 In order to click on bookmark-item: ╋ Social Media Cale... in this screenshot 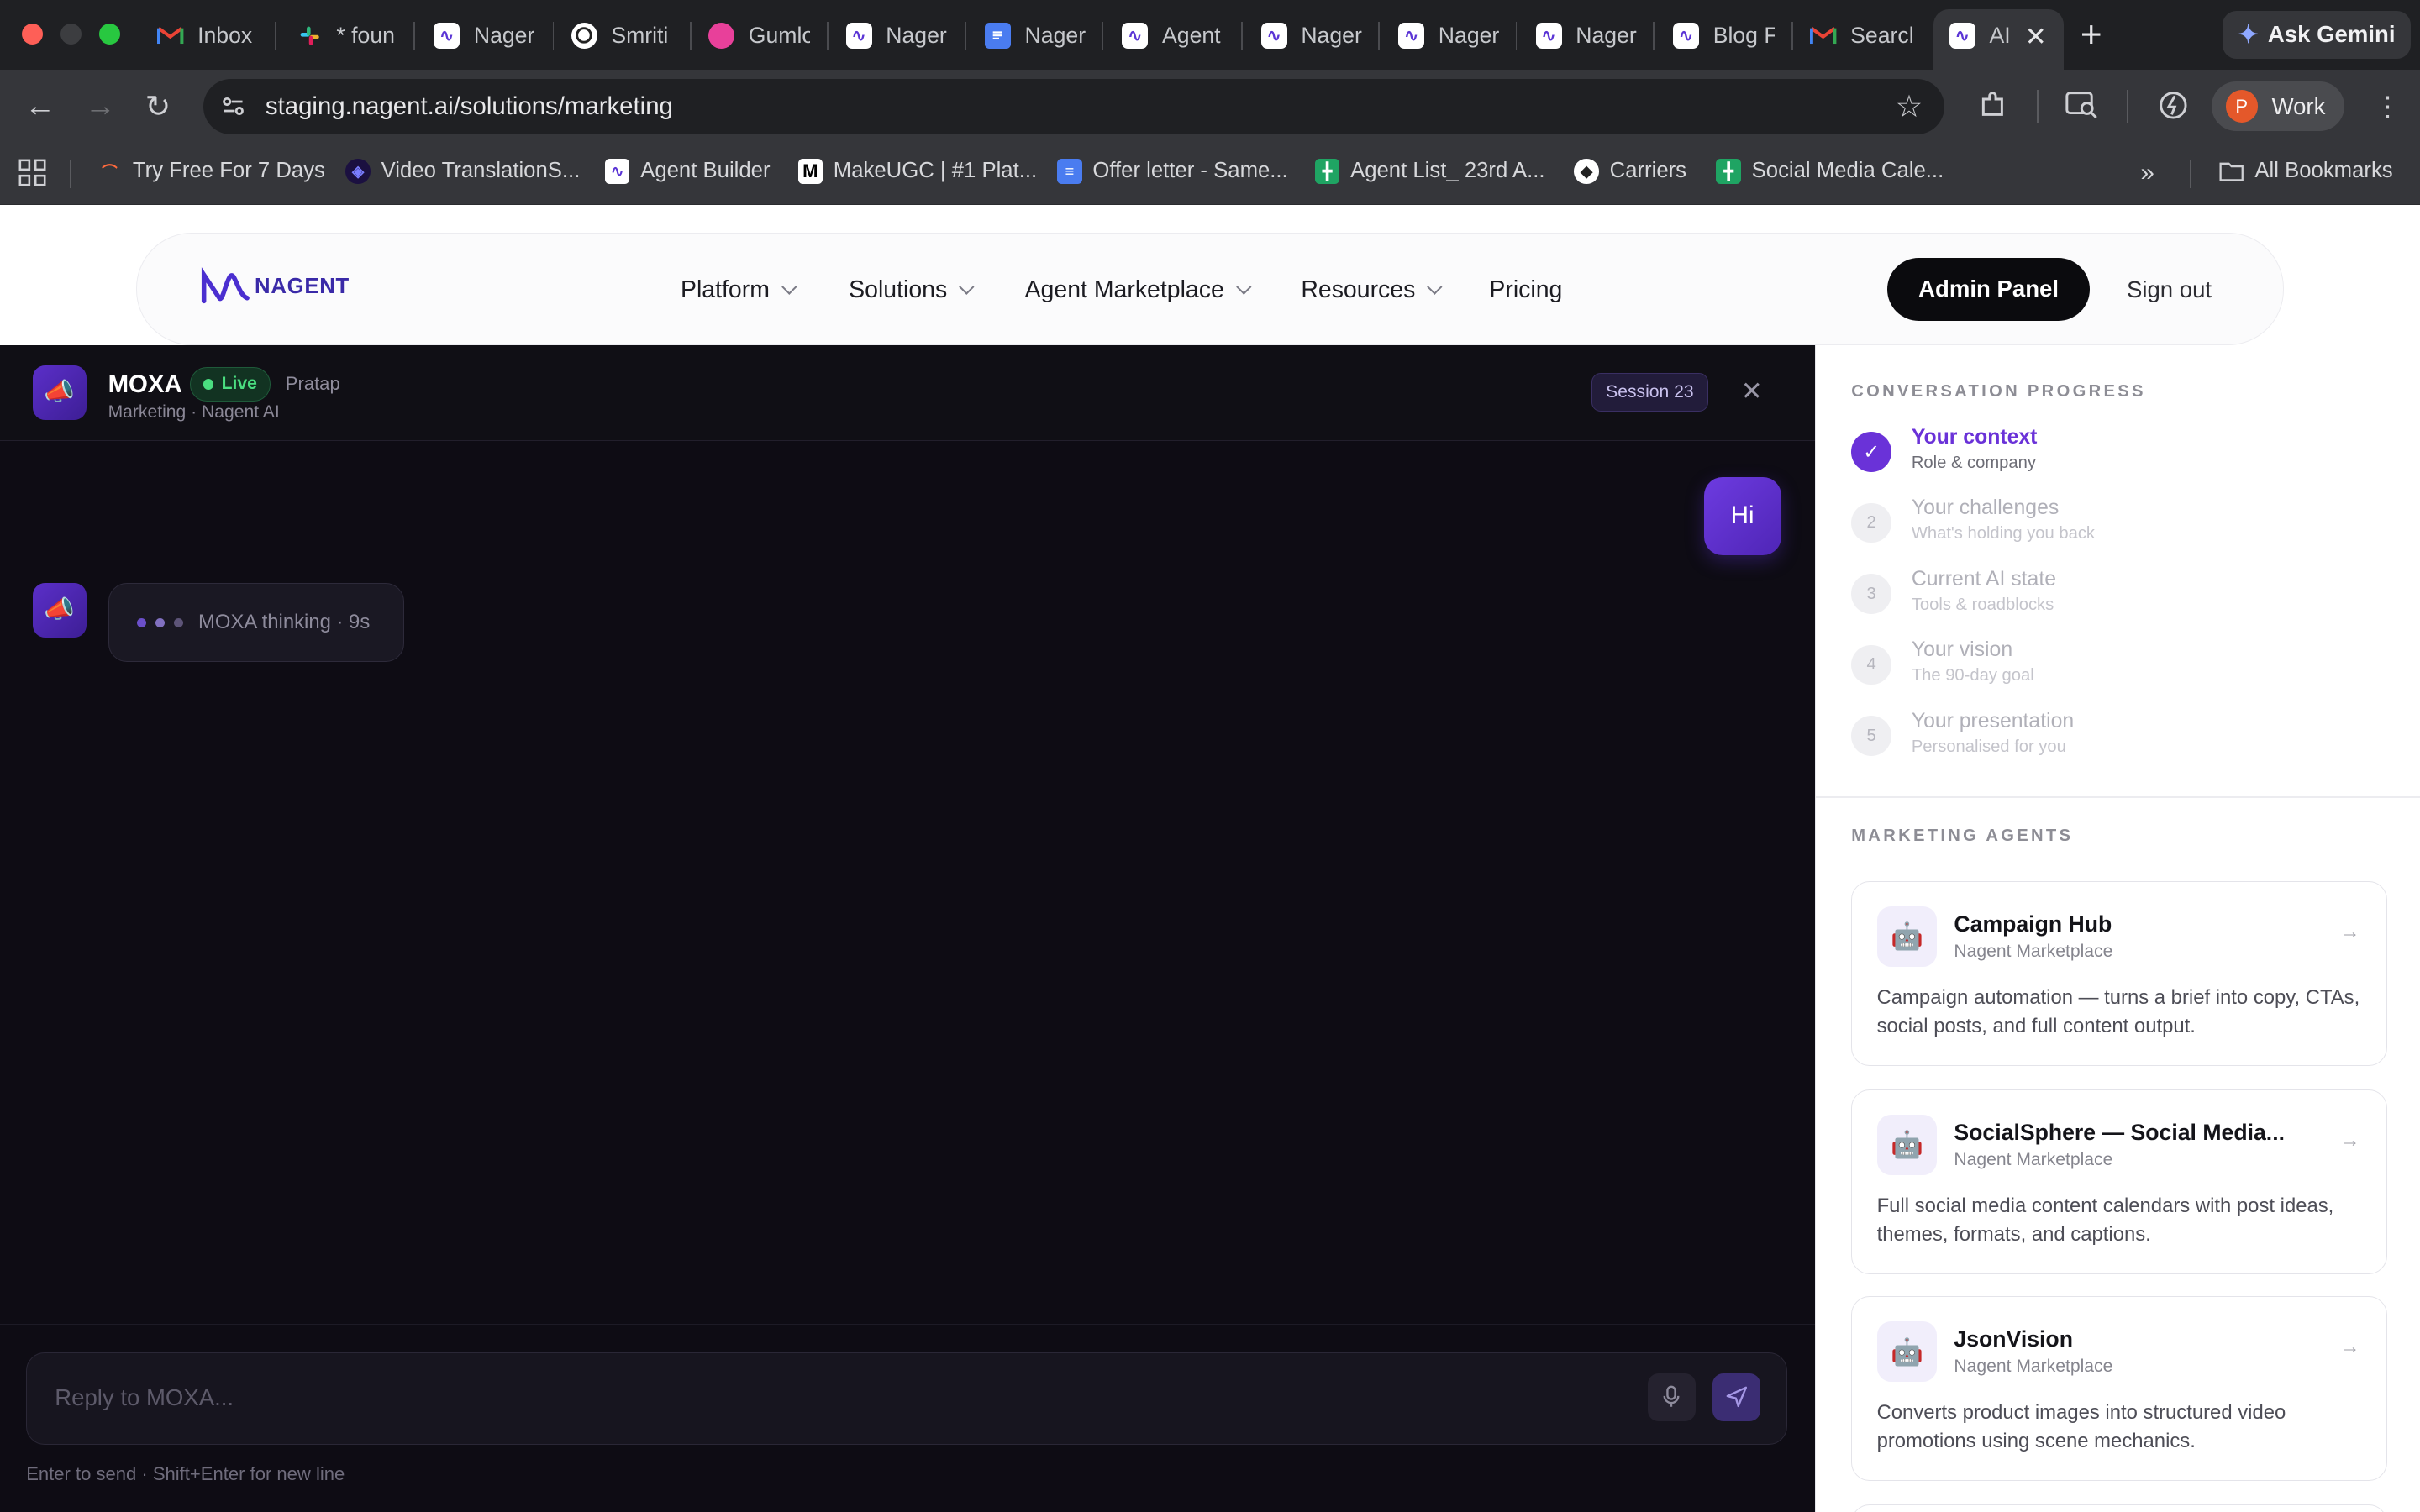, I will do `click(1830, 171)`.